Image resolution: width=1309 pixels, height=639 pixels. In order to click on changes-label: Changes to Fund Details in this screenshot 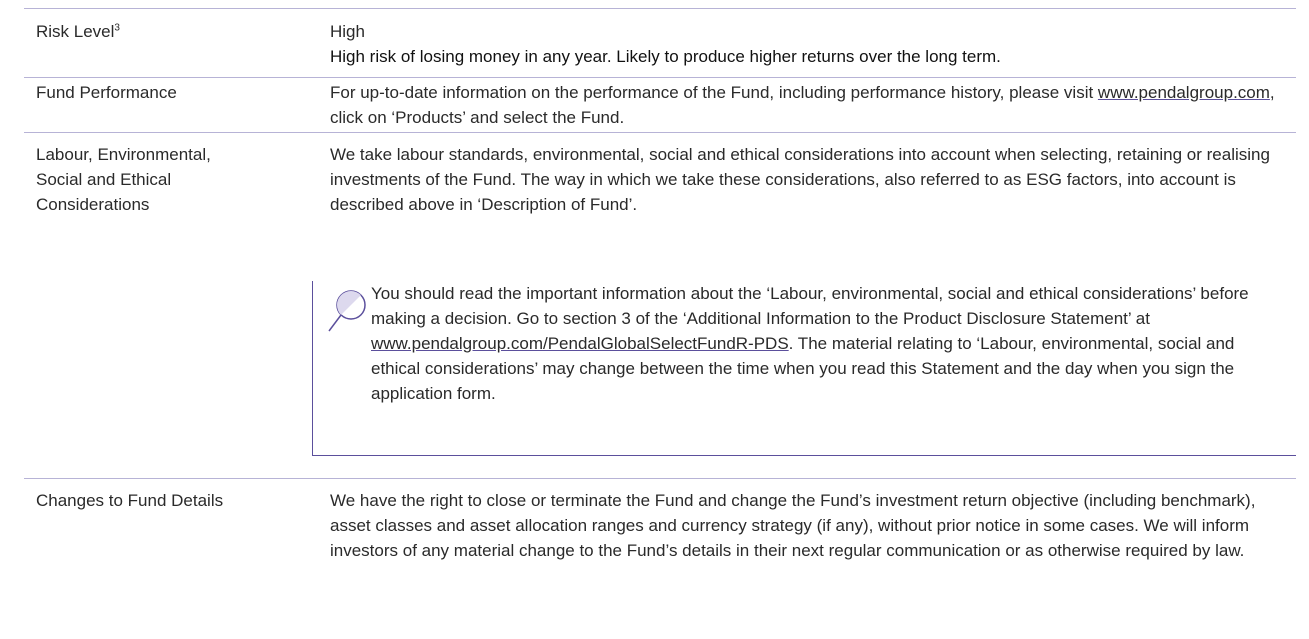, I will do `click(130, 500)`.